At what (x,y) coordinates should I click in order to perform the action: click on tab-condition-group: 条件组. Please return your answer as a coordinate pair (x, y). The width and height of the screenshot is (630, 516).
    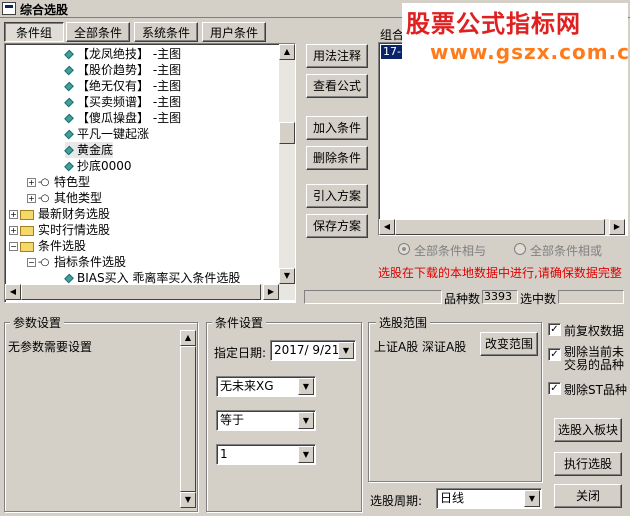
    Looking at the image, I should click on (34, 32).